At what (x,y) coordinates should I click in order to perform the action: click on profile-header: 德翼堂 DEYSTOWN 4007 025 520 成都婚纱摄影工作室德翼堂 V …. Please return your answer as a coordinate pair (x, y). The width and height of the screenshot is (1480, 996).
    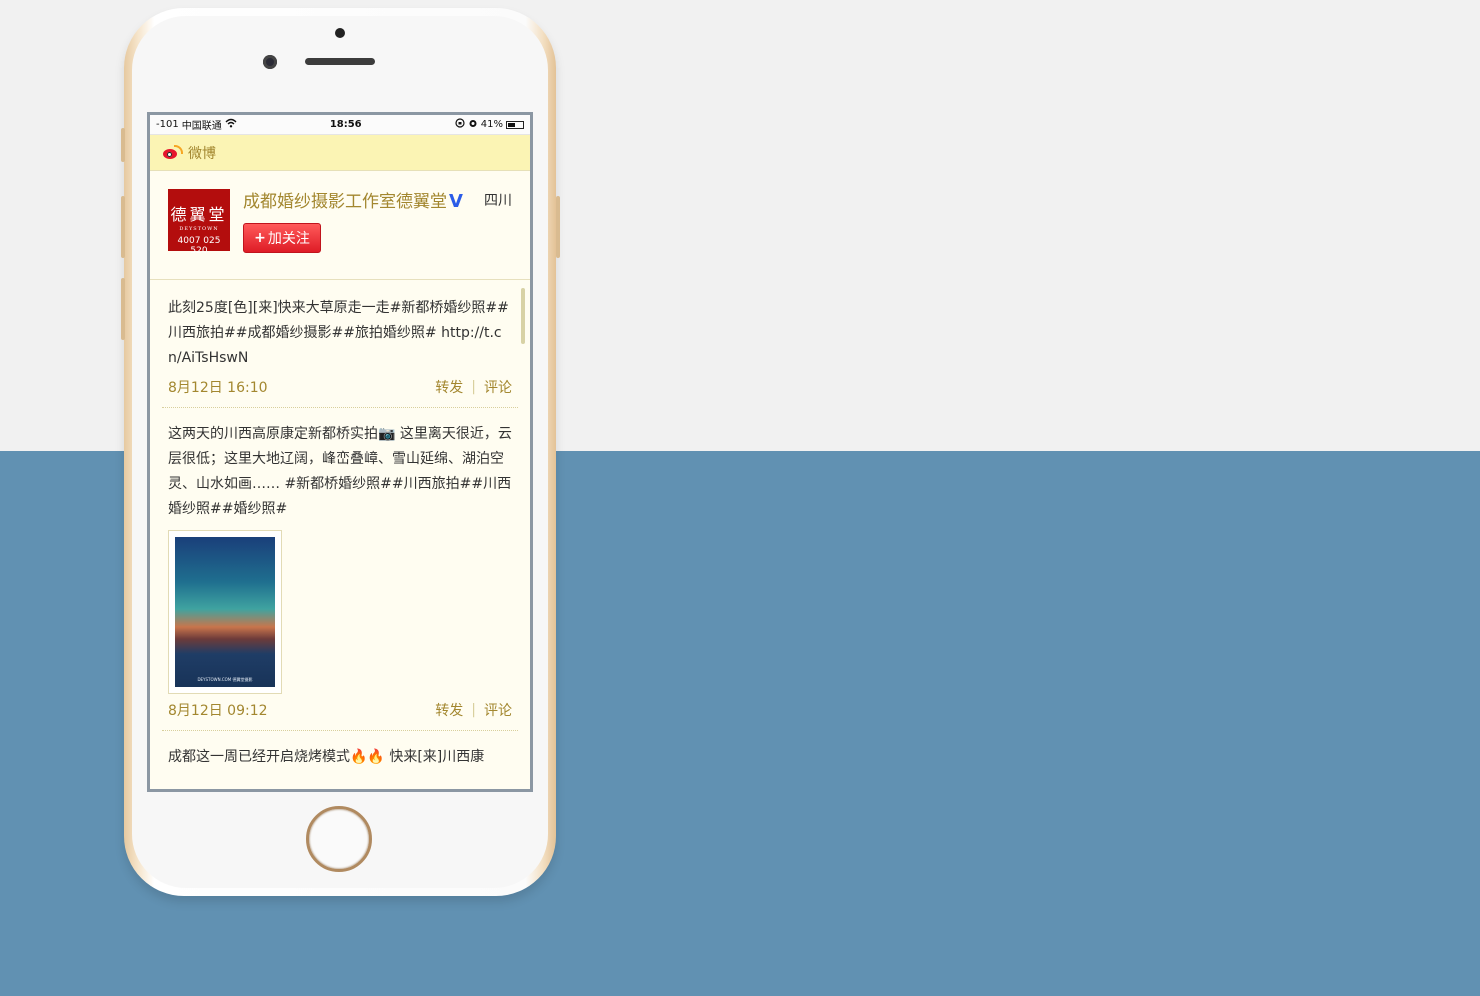
    Looking at the image, I should click on (340, 225).